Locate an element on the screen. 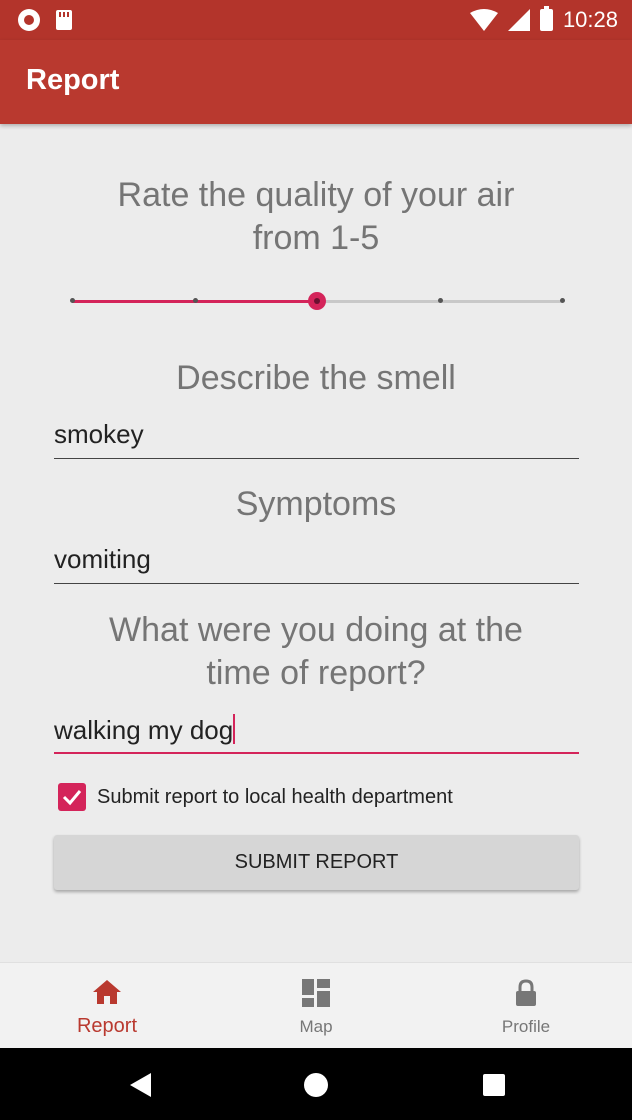 This screenshot has height=1120, width=632. check-icon is located at coordinates (72, 798).